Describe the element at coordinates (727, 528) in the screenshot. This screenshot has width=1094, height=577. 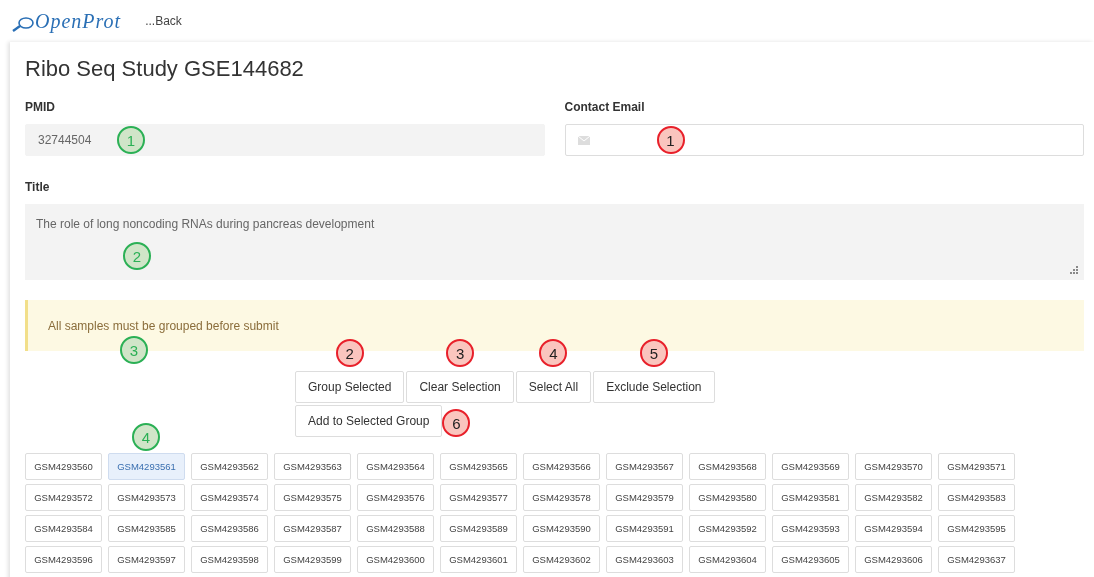
I see `sample-button: GSM4293592` at that location.